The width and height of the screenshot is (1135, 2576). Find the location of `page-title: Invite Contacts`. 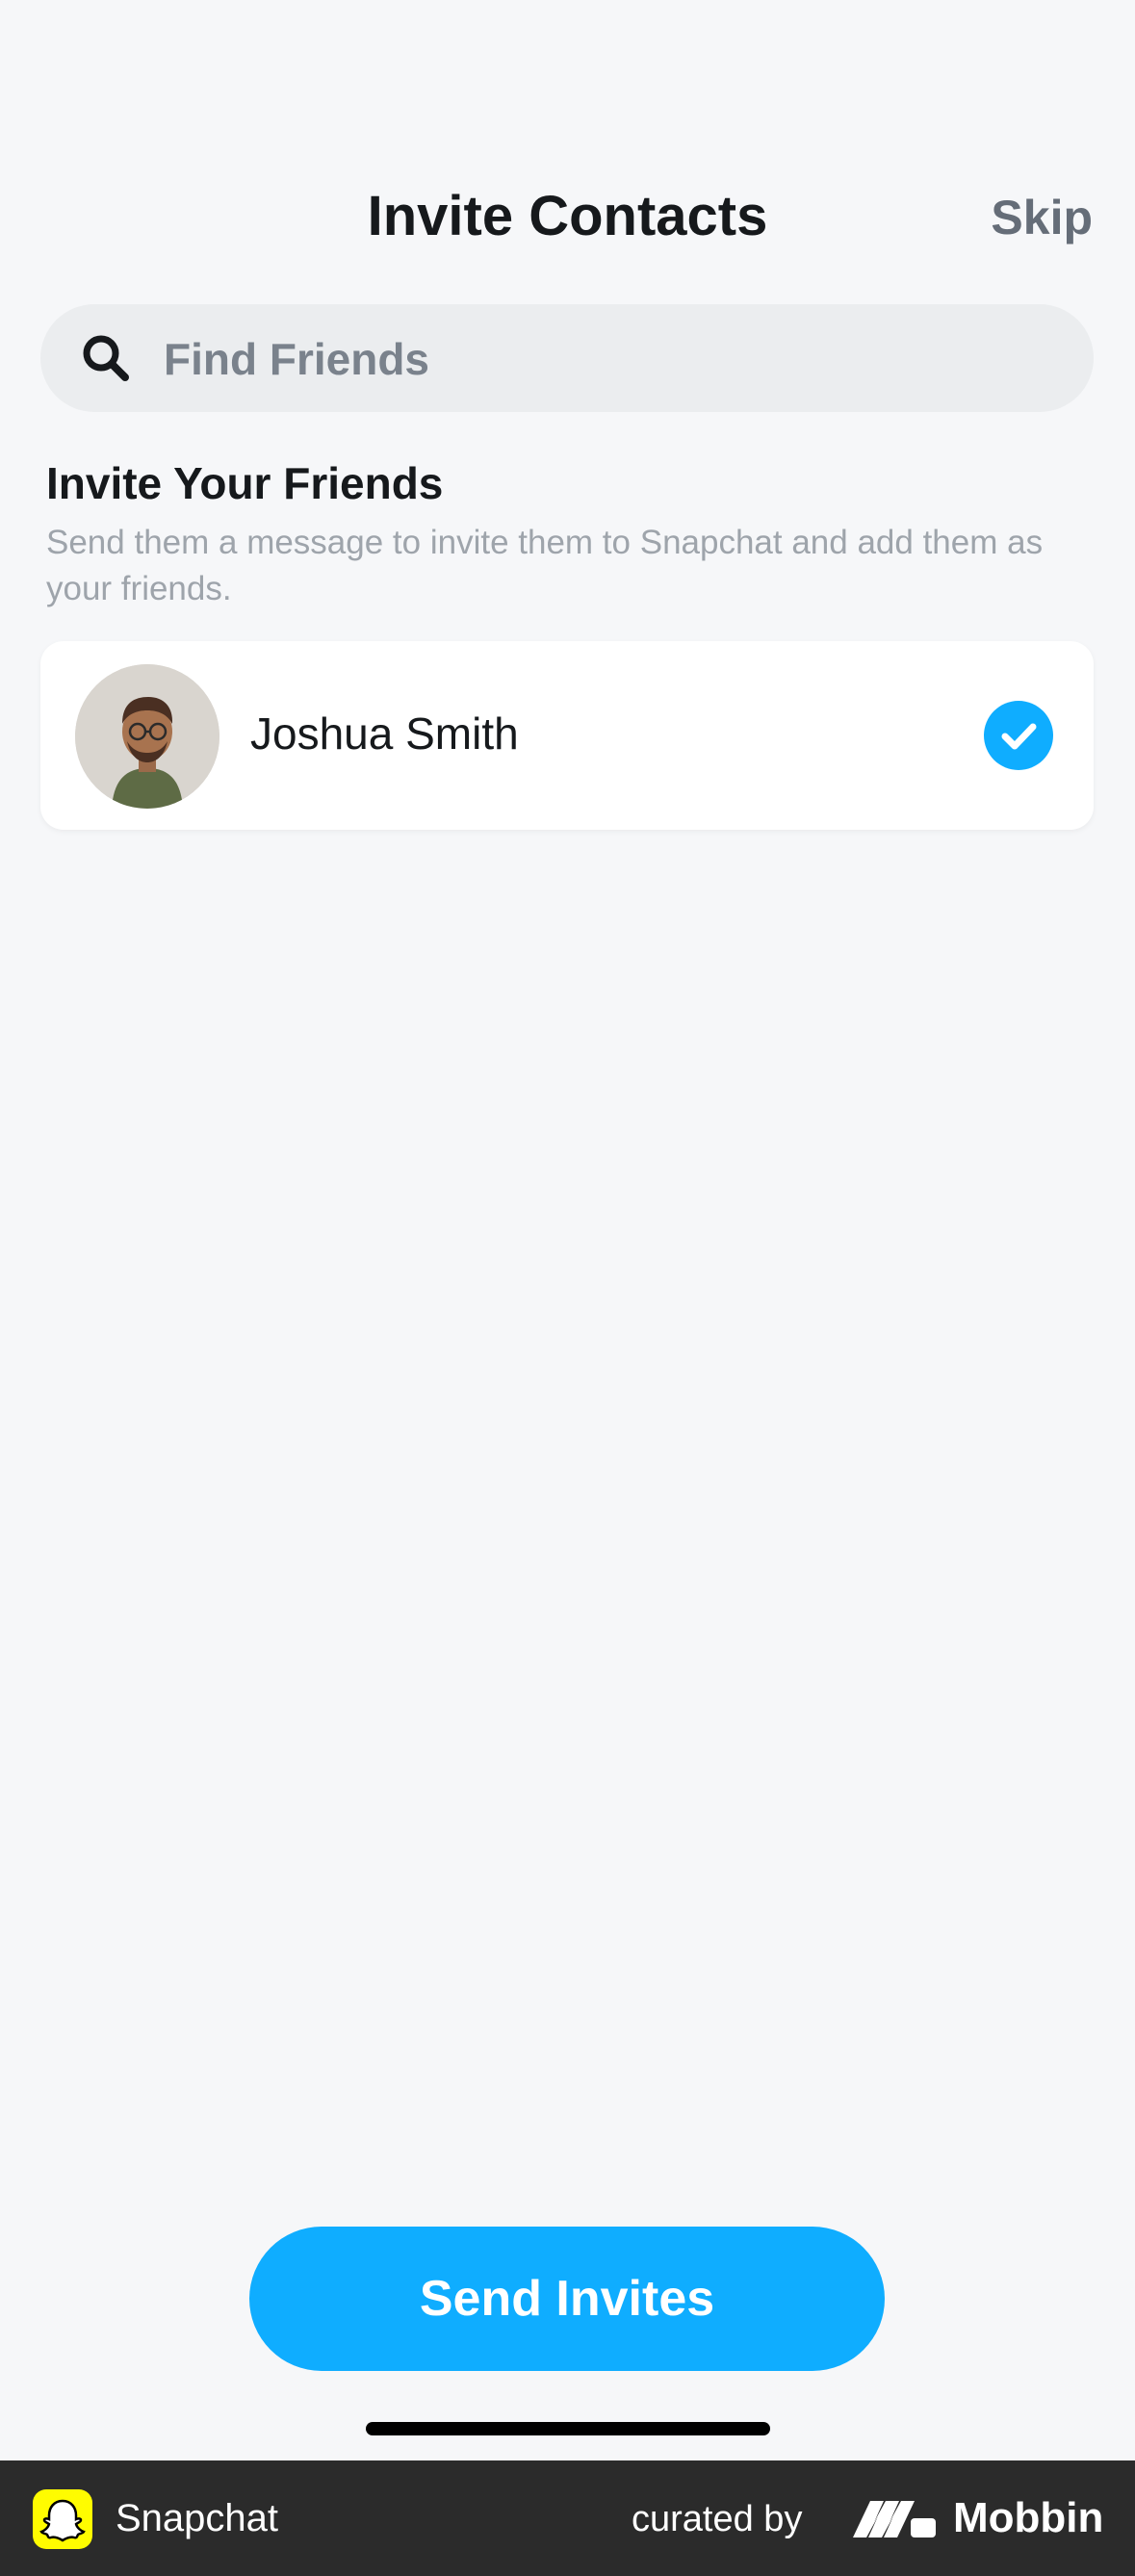

page-title: Invite Contacts is located at coordinates (567, 216).